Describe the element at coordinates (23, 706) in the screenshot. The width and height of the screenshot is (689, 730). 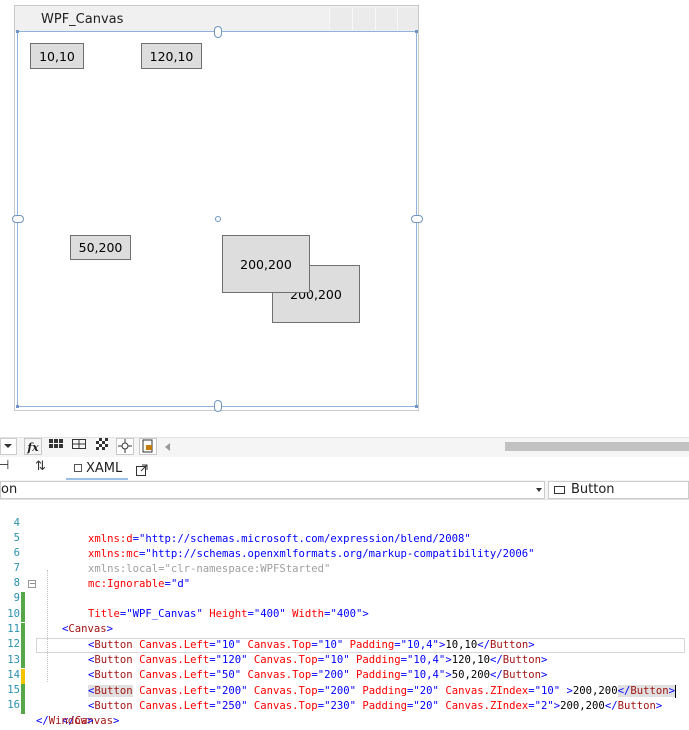
I see `change-marker` at that location.